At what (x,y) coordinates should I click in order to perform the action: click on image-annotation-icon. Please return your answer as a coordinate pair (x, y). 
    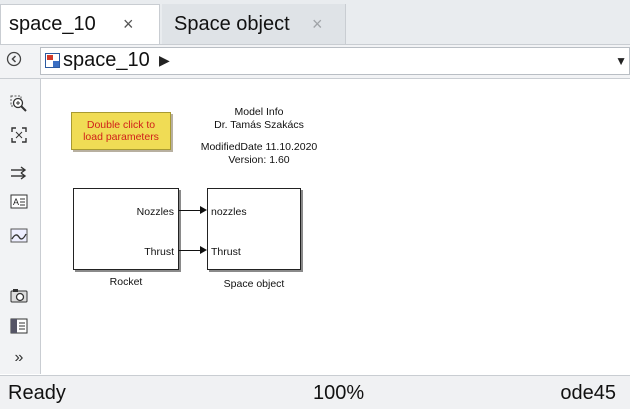
    Looking at the image, I should click on (19, 236).